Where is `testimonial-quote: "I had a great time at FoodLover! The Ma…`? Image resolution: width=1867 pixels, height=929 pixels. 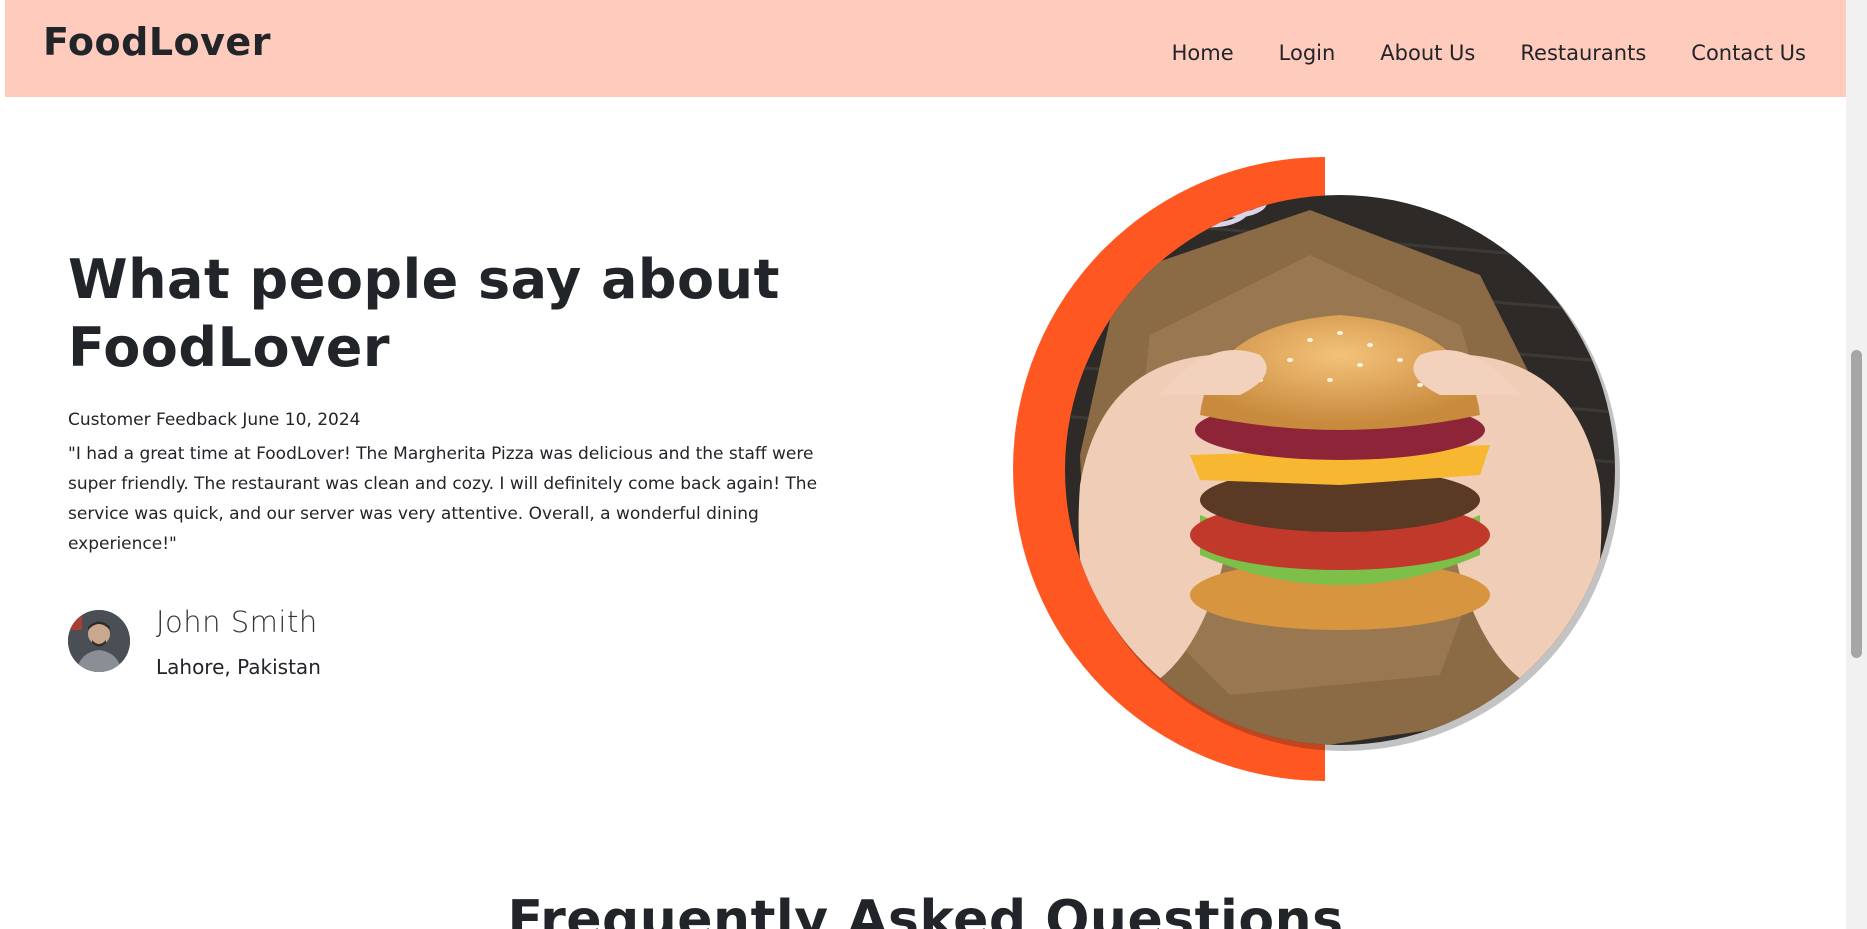 testimonial-quote: "I had a great time at FoodLover! The Ma… is located at coordinates (443, 499).